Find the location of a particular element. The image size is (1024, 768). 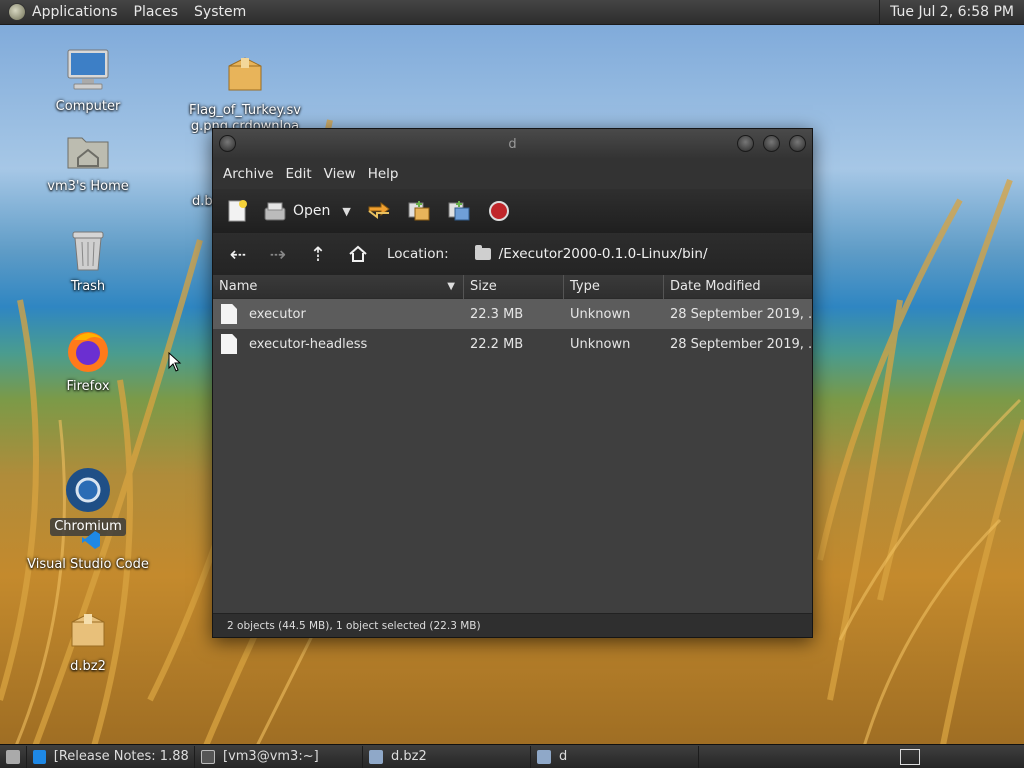

back-button: ⇠ is located at coordinates (238, 254).